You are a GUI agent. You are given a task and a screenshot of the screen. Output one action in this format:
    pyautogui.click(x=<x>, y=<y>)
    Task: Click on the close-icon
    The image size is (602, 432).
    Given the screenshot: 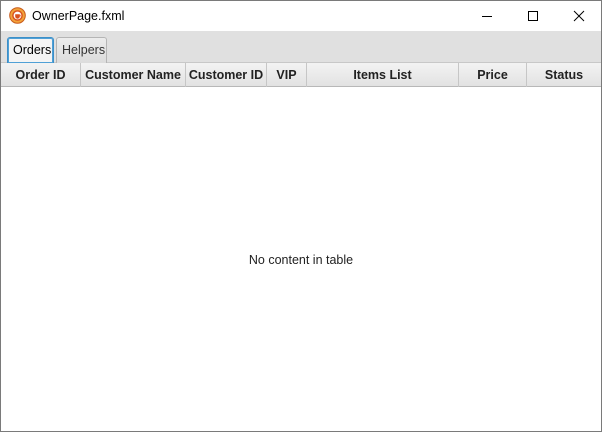 What is the action you would take?
    pyautogui.click(x=579, y=16)
    